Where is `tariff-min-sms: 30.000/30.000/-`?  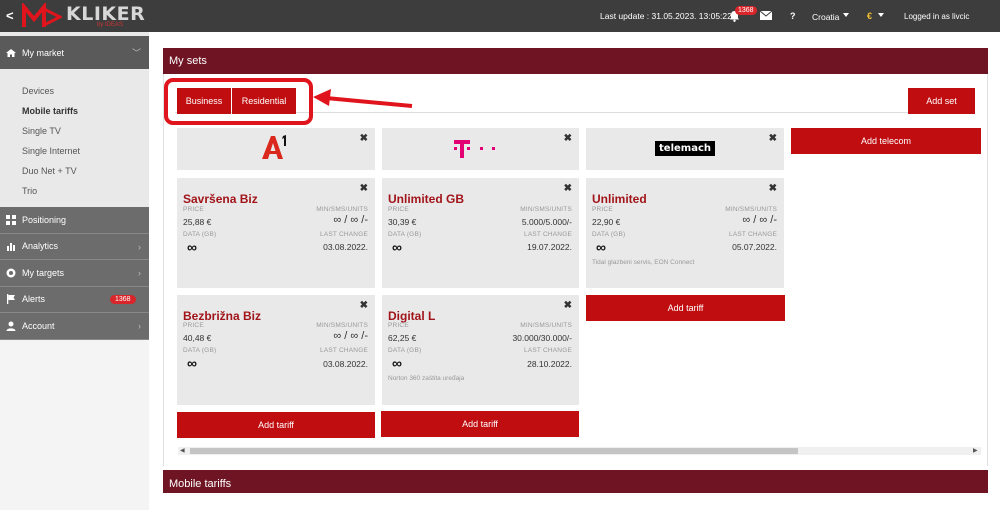 tariff-min-sms: 30.000/30.000/- is located at coordinates (542, 338).